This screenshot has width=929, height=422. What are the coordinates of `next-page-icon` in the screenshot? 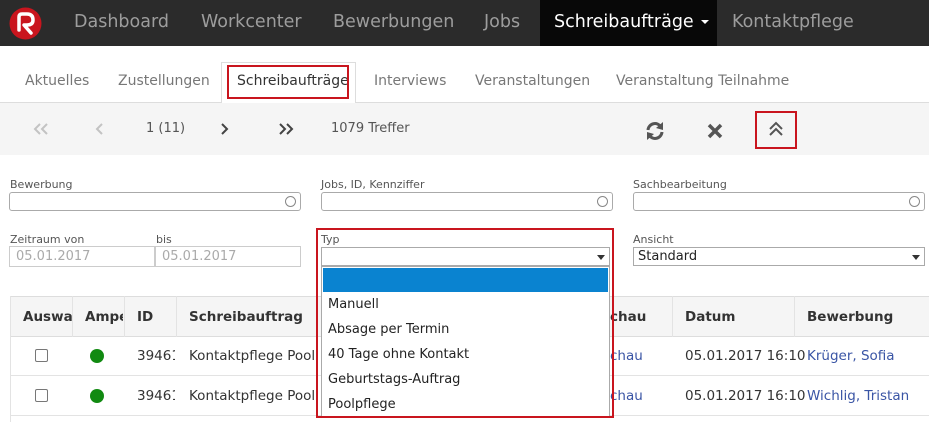 It's located at (224, 129).